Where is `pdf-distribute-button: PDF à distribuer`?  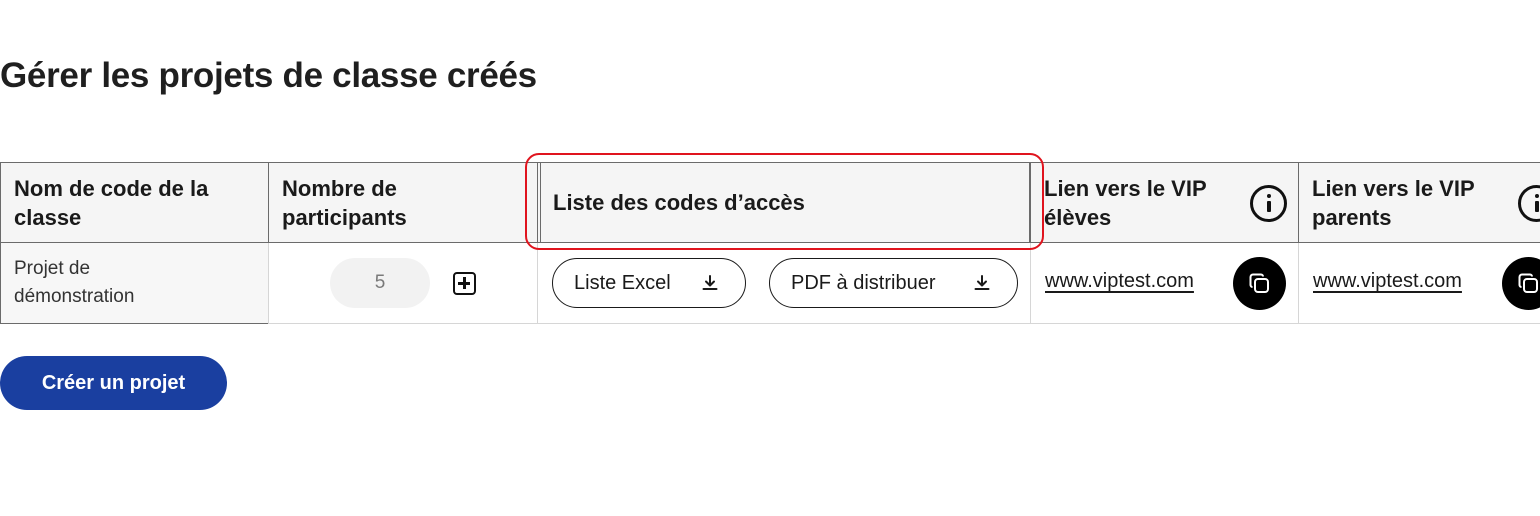 pdf-distribute-button: PDF à distribuer is located at coordinates (893, 283).